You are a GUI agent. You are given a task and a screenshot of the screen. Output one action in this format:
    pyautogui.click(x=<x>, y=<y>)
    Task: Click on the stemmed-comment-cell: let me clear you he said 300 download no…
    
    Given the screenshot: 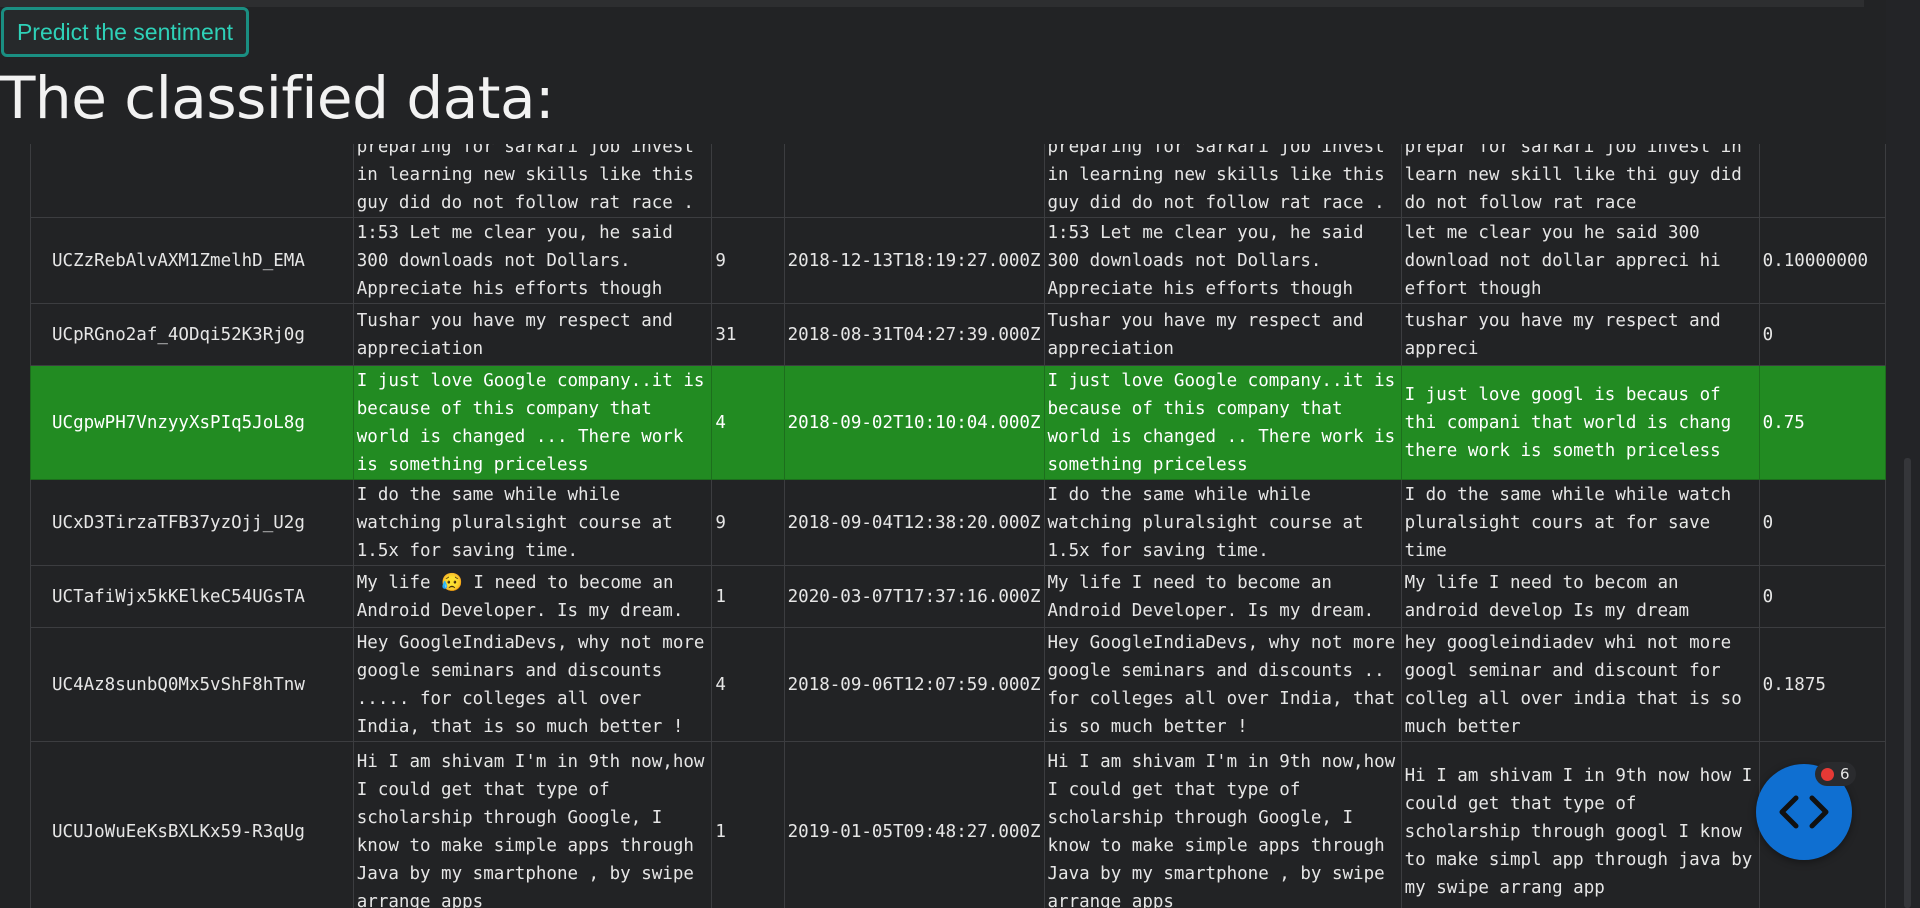 What is the action you would take?
    pyautogui.click(x=1580, y=260)
    